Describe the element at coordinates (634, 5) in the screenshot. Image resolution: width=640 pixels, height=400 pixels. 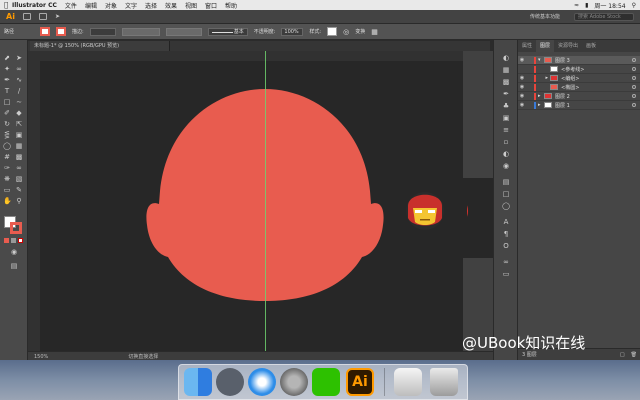
I see `spotlight-icon: ⚲` at that location.